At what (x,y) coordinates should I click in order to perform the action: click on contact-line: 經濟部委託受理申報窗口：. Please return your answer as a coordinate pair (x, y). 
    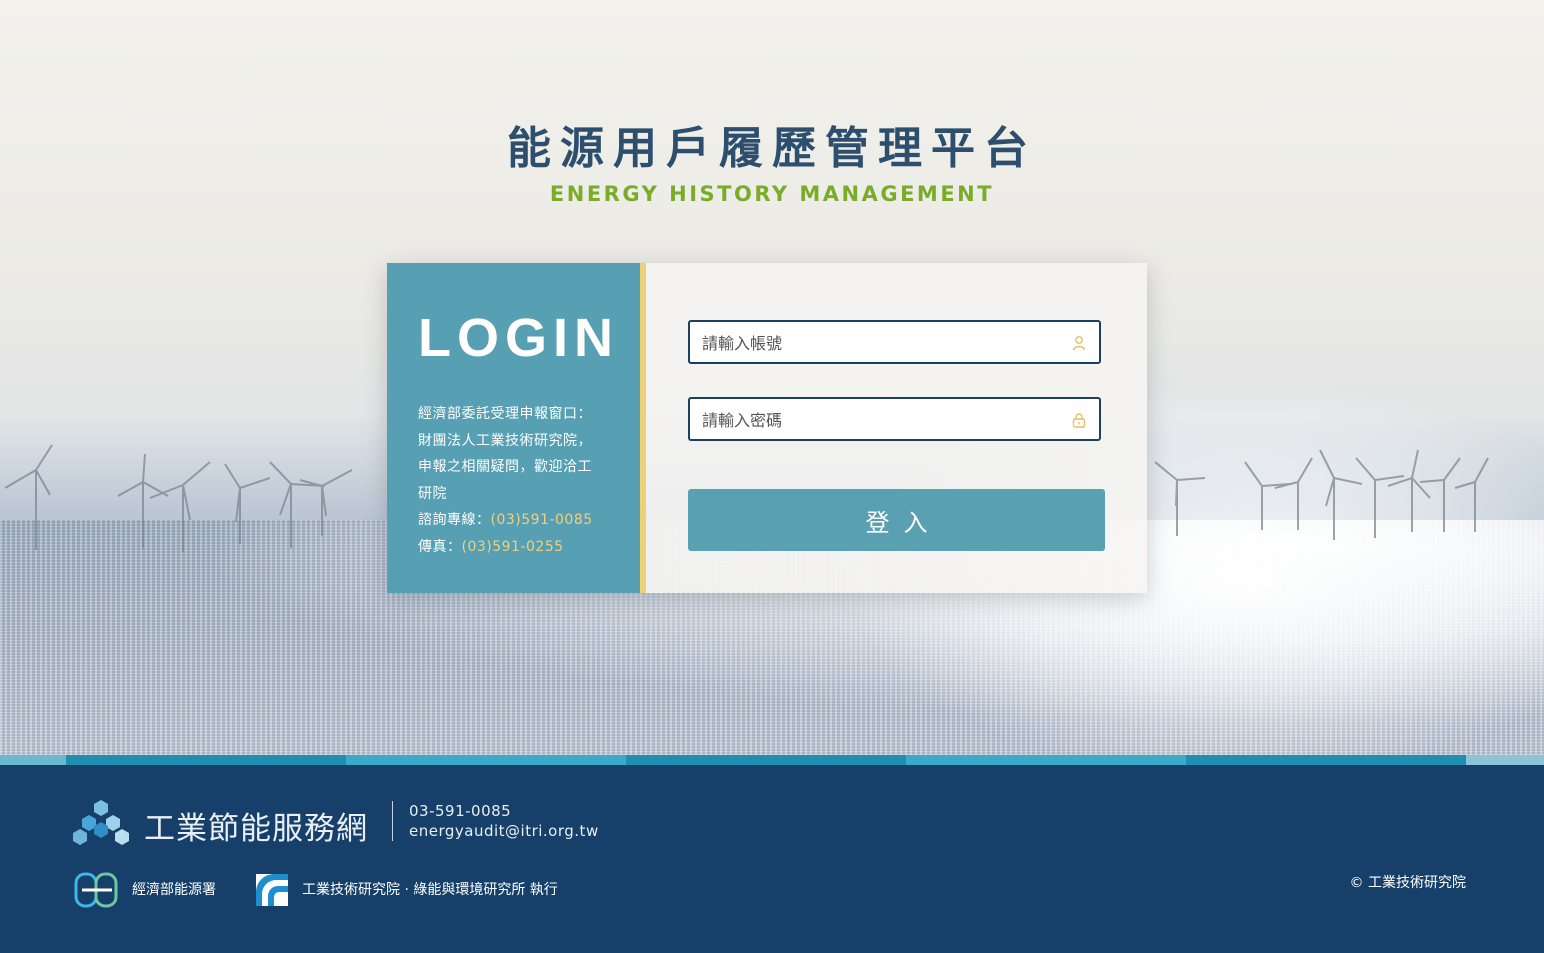
    Looking at the image, I should click on (505, 414).